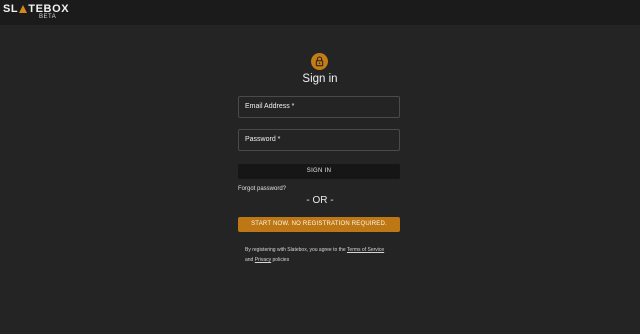  I want to click on password-field-label: Password *, so click(263, 139).